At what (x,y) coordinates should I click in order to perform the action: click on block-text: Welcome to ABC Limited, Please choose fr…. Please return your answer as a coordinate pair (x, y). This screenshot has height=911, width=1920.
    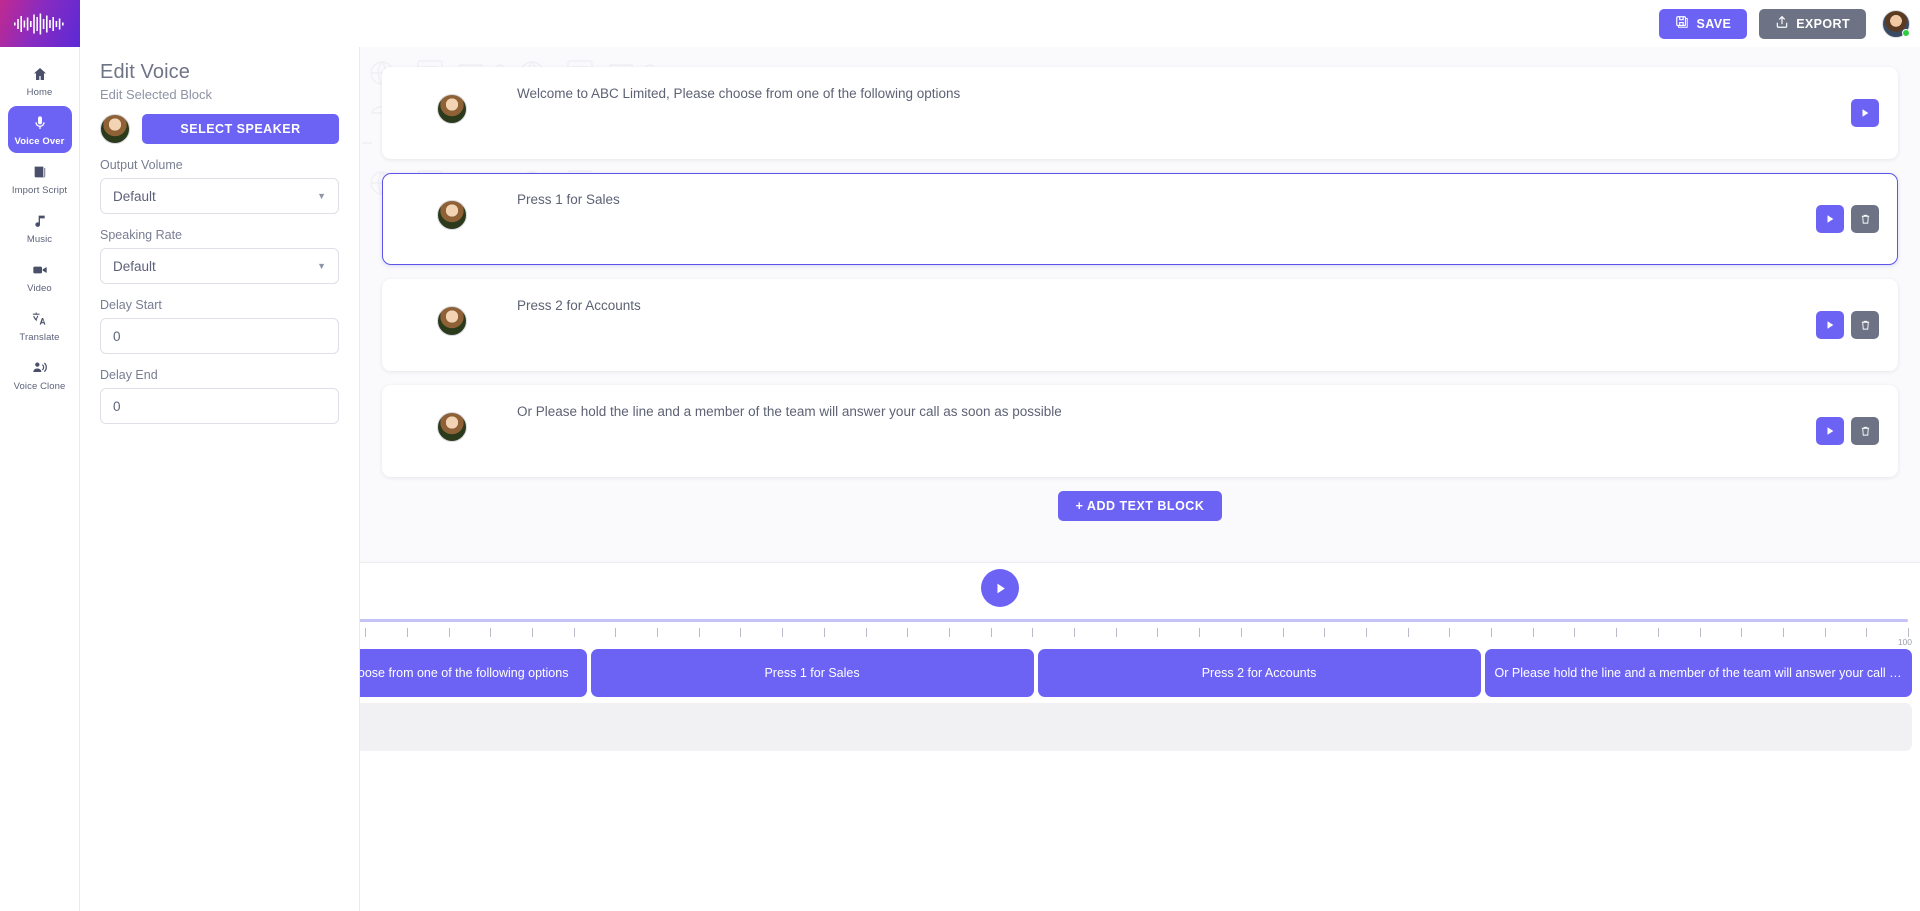
    Looking at the image, I should click on (1199, 94).